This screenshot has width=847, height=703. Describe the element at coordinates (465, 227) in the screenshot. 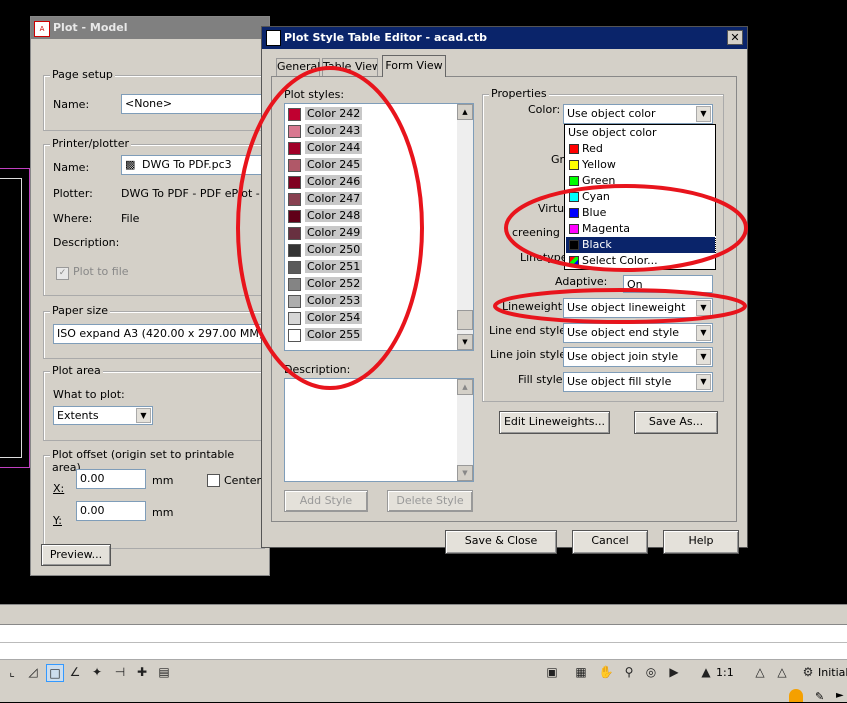

I see `plot-styles-scrollbar: ▲ ▼` at that location.